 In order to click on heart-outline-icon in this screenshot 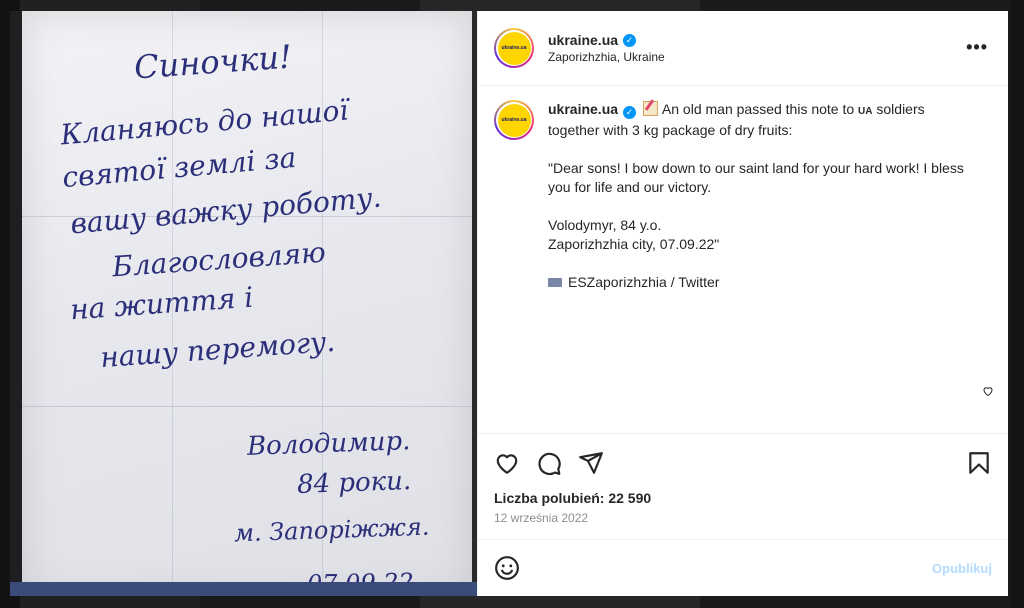, I will do `click(988, 392)`.